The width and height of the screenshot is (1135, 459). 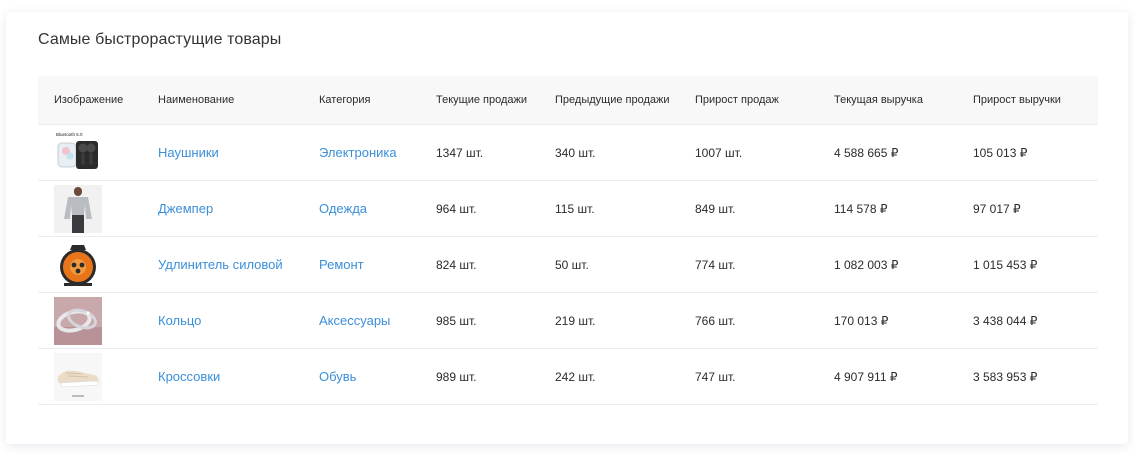 I want to click on rings-product-image, so click(x=78, y=320).